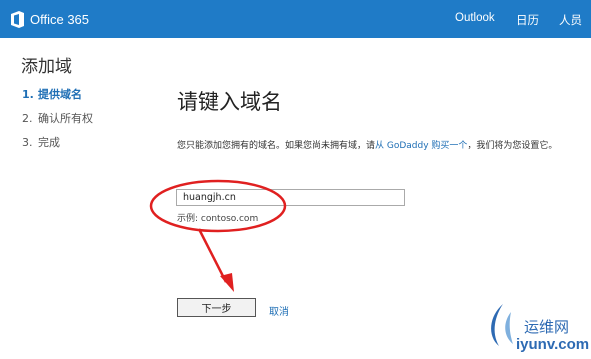 Image resolution: width=591 pixels, height=359 pixels. Describe the element at coordinates (279, 310) in the screenshot. I see `cancel-link: 取消` at that location.